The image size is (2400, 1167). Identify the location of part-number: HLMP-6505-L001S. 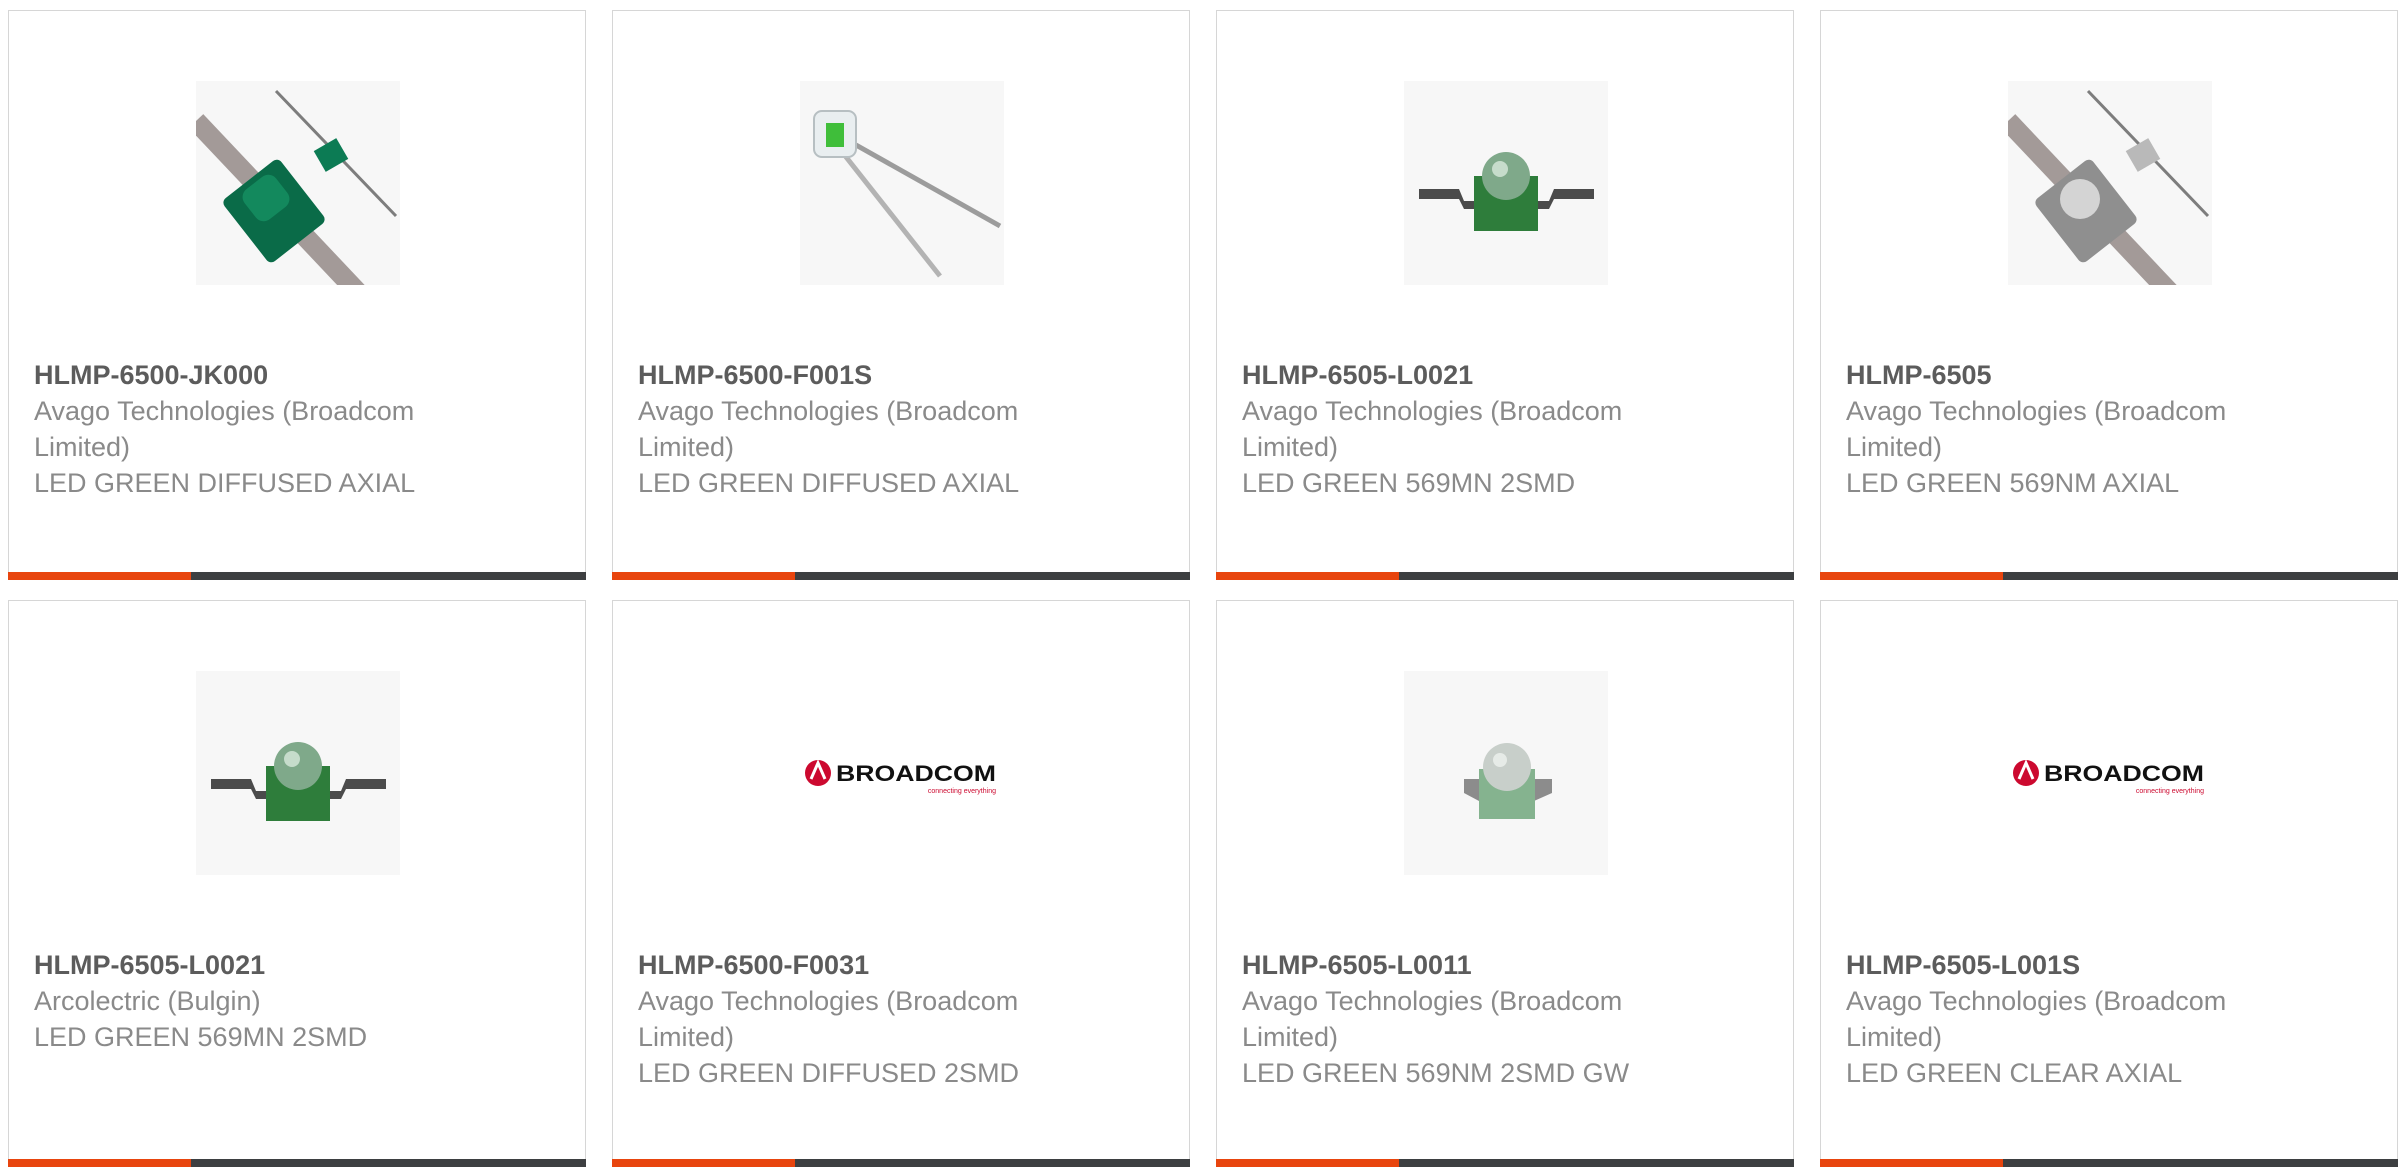
(2081, 965).